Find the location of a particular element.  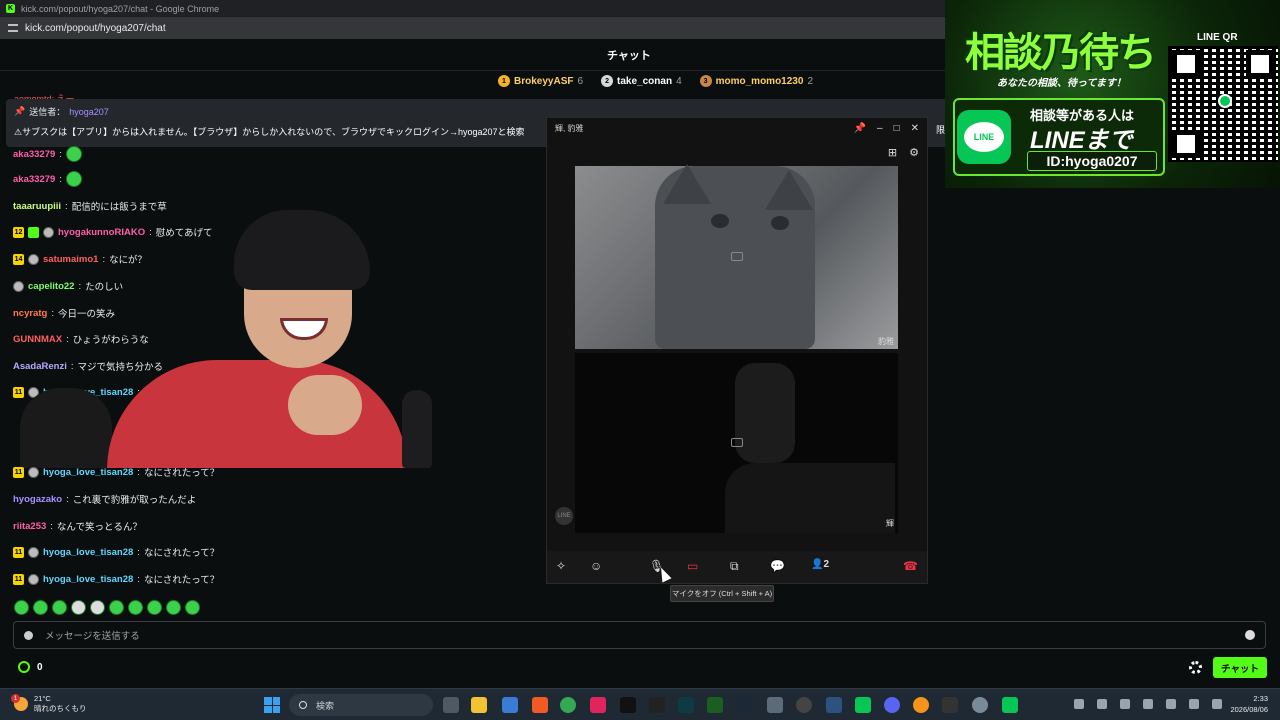

app-tray-icon is located at coordinates (1148, 704).